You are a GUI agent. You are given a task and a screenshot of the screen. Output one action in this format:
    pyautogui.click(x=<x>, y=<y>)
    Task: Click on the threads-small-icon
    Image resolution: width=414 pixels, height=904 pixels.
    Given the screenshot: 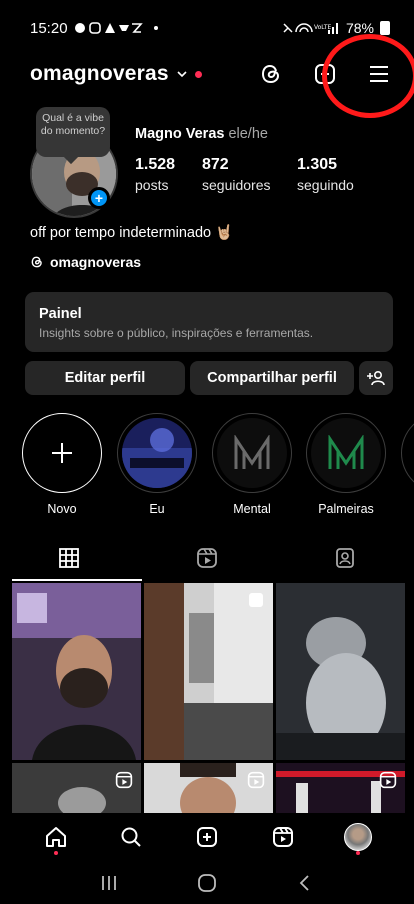 What is the action you would take?
    pyautogui.click(x=36, y=262)
    